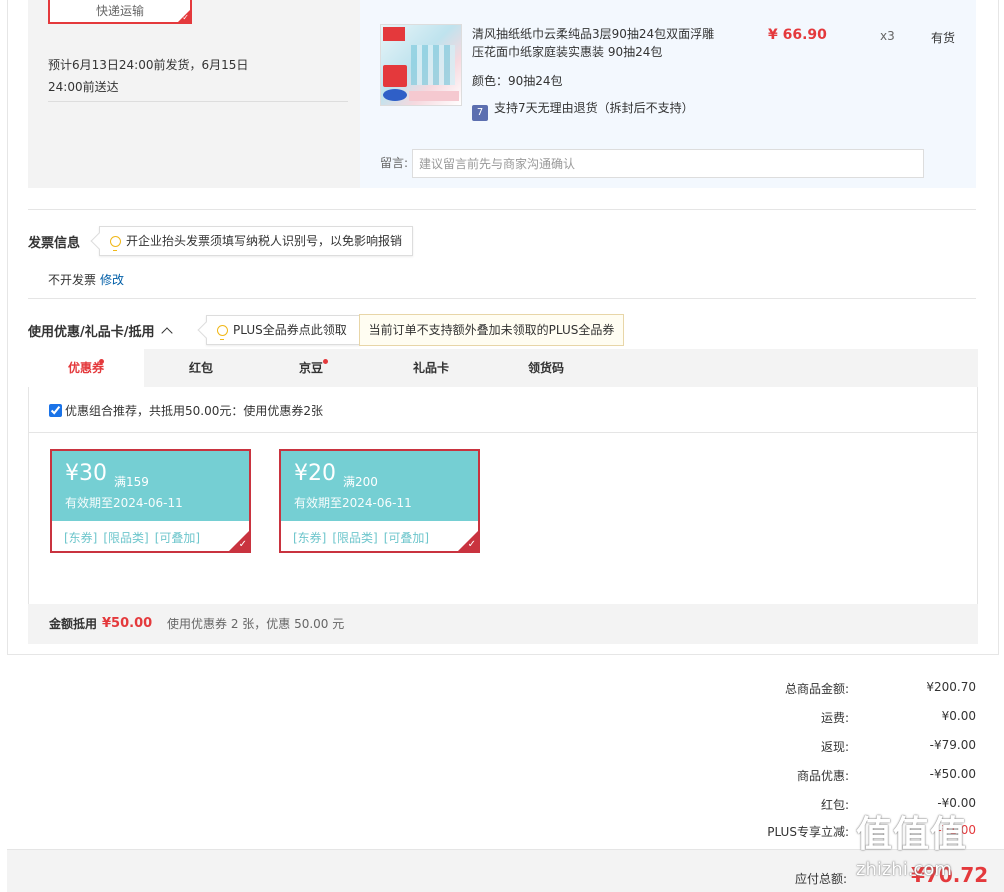 The width and height of the screenshot is (1004, 892). I want to click on return-7day-icon: 7, so click(480, 113).